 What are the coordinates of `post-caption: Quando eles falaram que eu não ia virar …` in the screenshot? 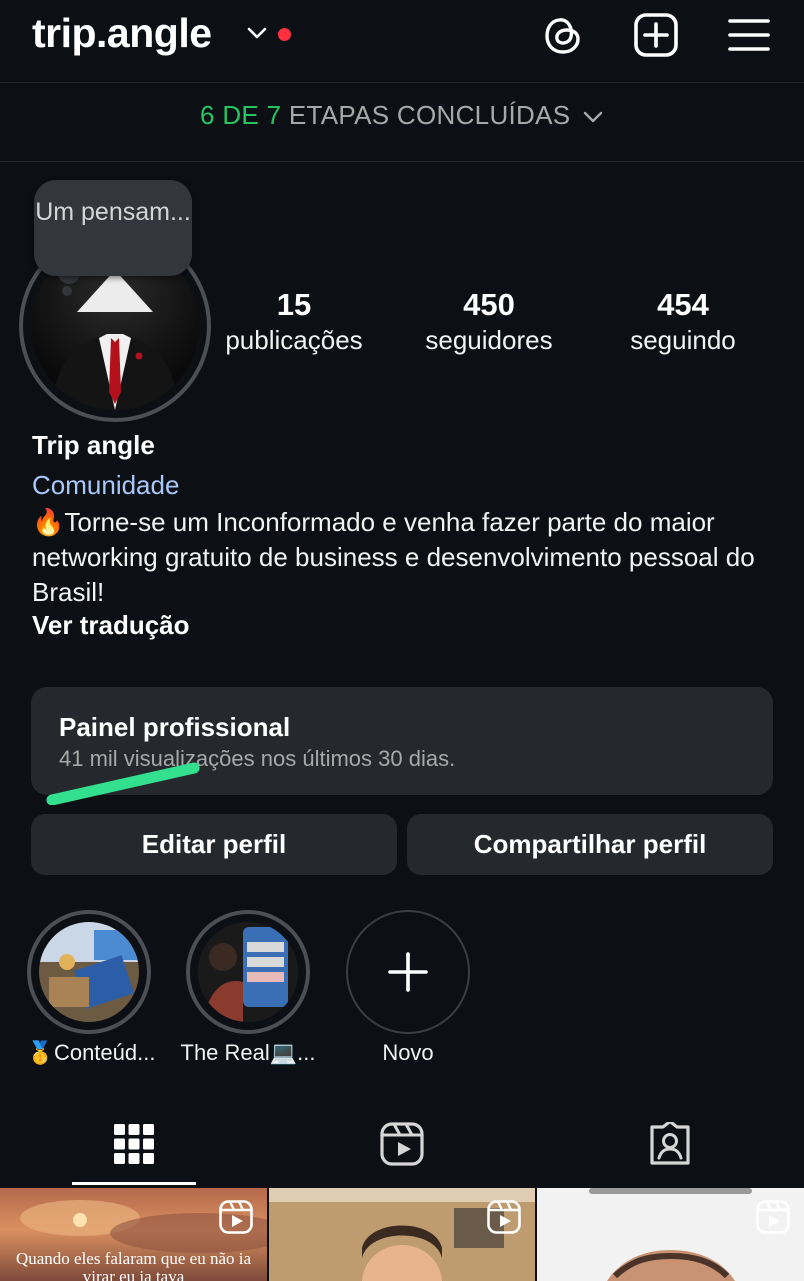 It's located at (133, 1265).